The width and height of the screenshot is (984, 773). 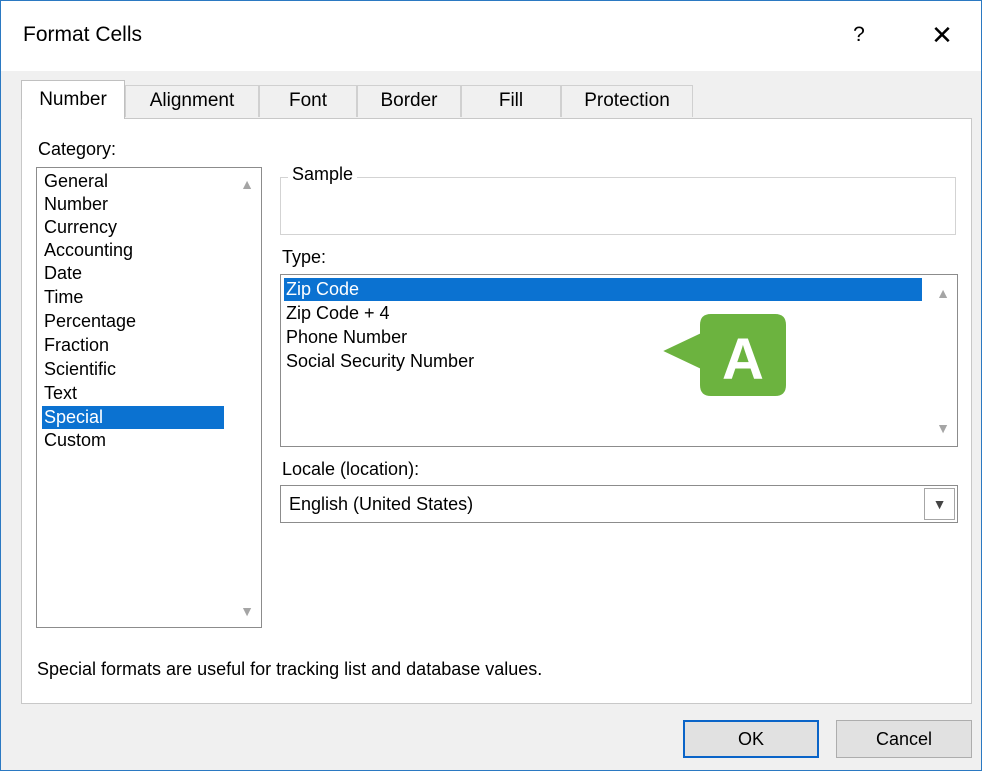 What do you see at coordinates (491, 36) in the screenshot?
I see `title-bar: Format Cells ? ✕` at bounding box center [491, 36].